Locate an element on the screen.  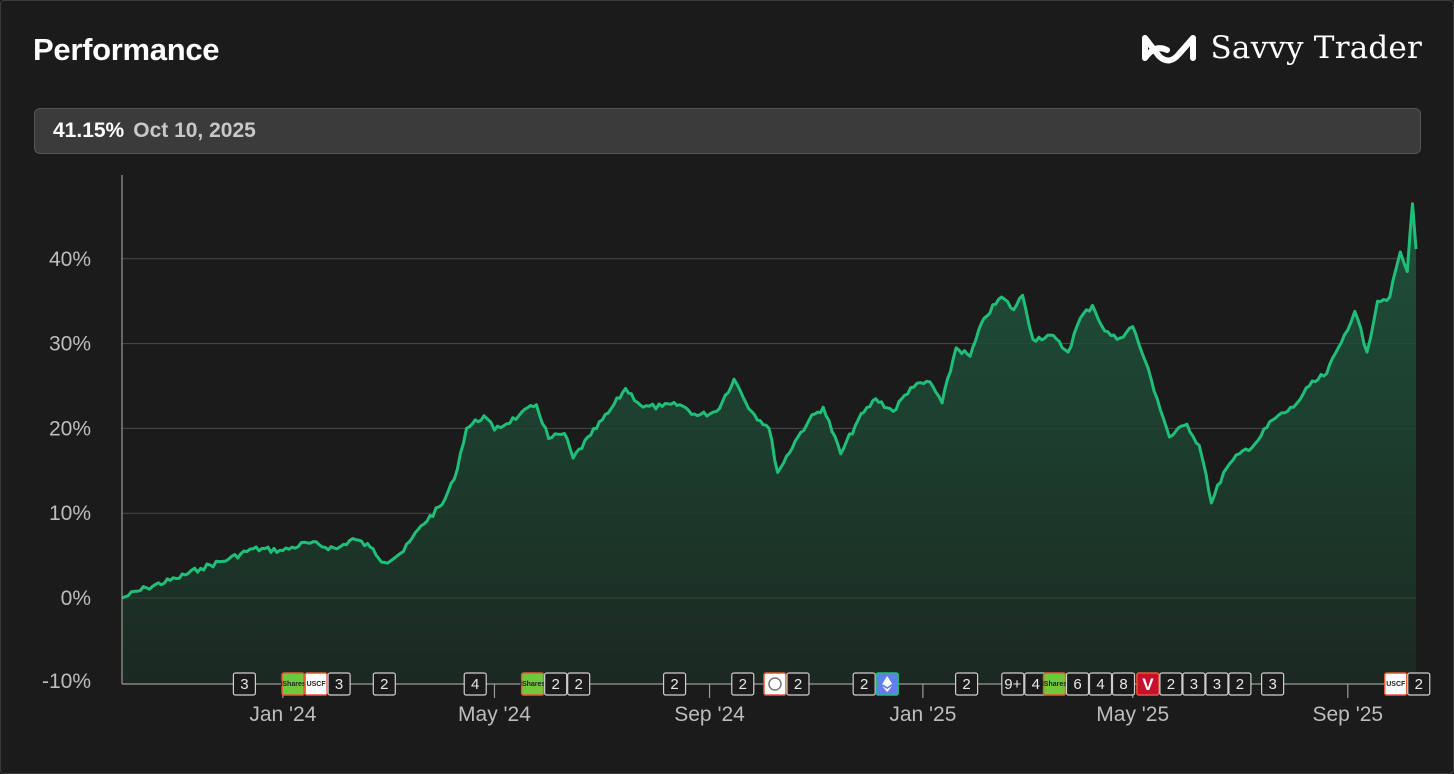
y-tick-label: 10% is located at coordinates (70, 513).